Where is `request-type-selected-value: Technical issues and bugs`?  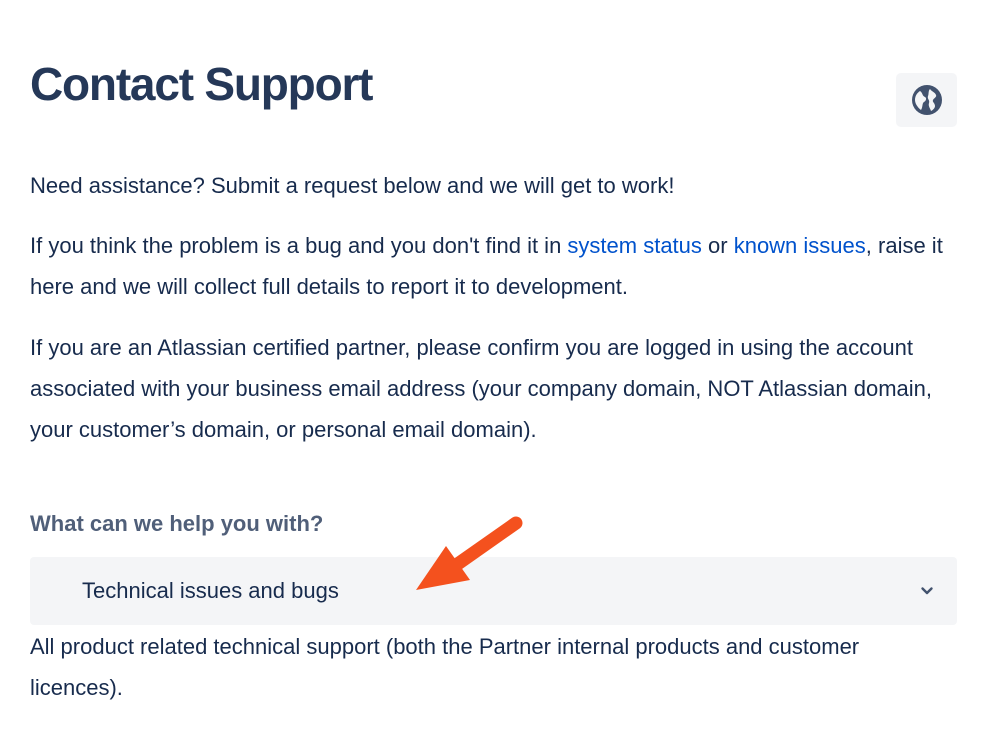 request-type-selected-value: Technical issues and bugs is located at coordinates (210, 590).